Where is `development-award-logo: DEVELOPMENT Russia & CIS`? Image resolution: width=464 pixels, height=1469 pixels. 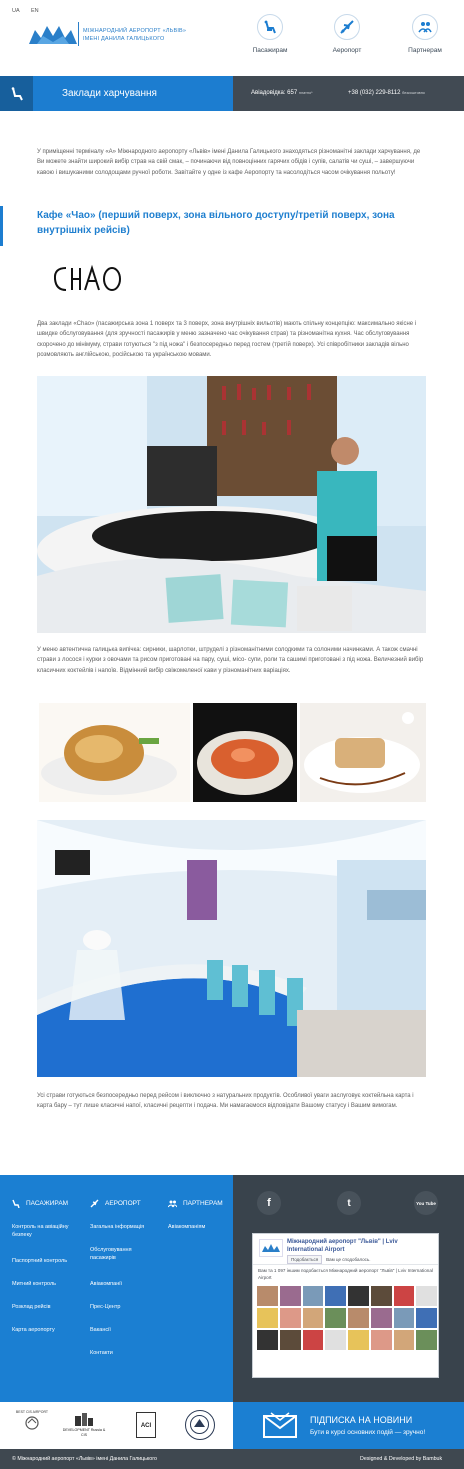
development-award-logo: DEVELOPMENT Russia & CIS is located at coordinates (84, 1425).